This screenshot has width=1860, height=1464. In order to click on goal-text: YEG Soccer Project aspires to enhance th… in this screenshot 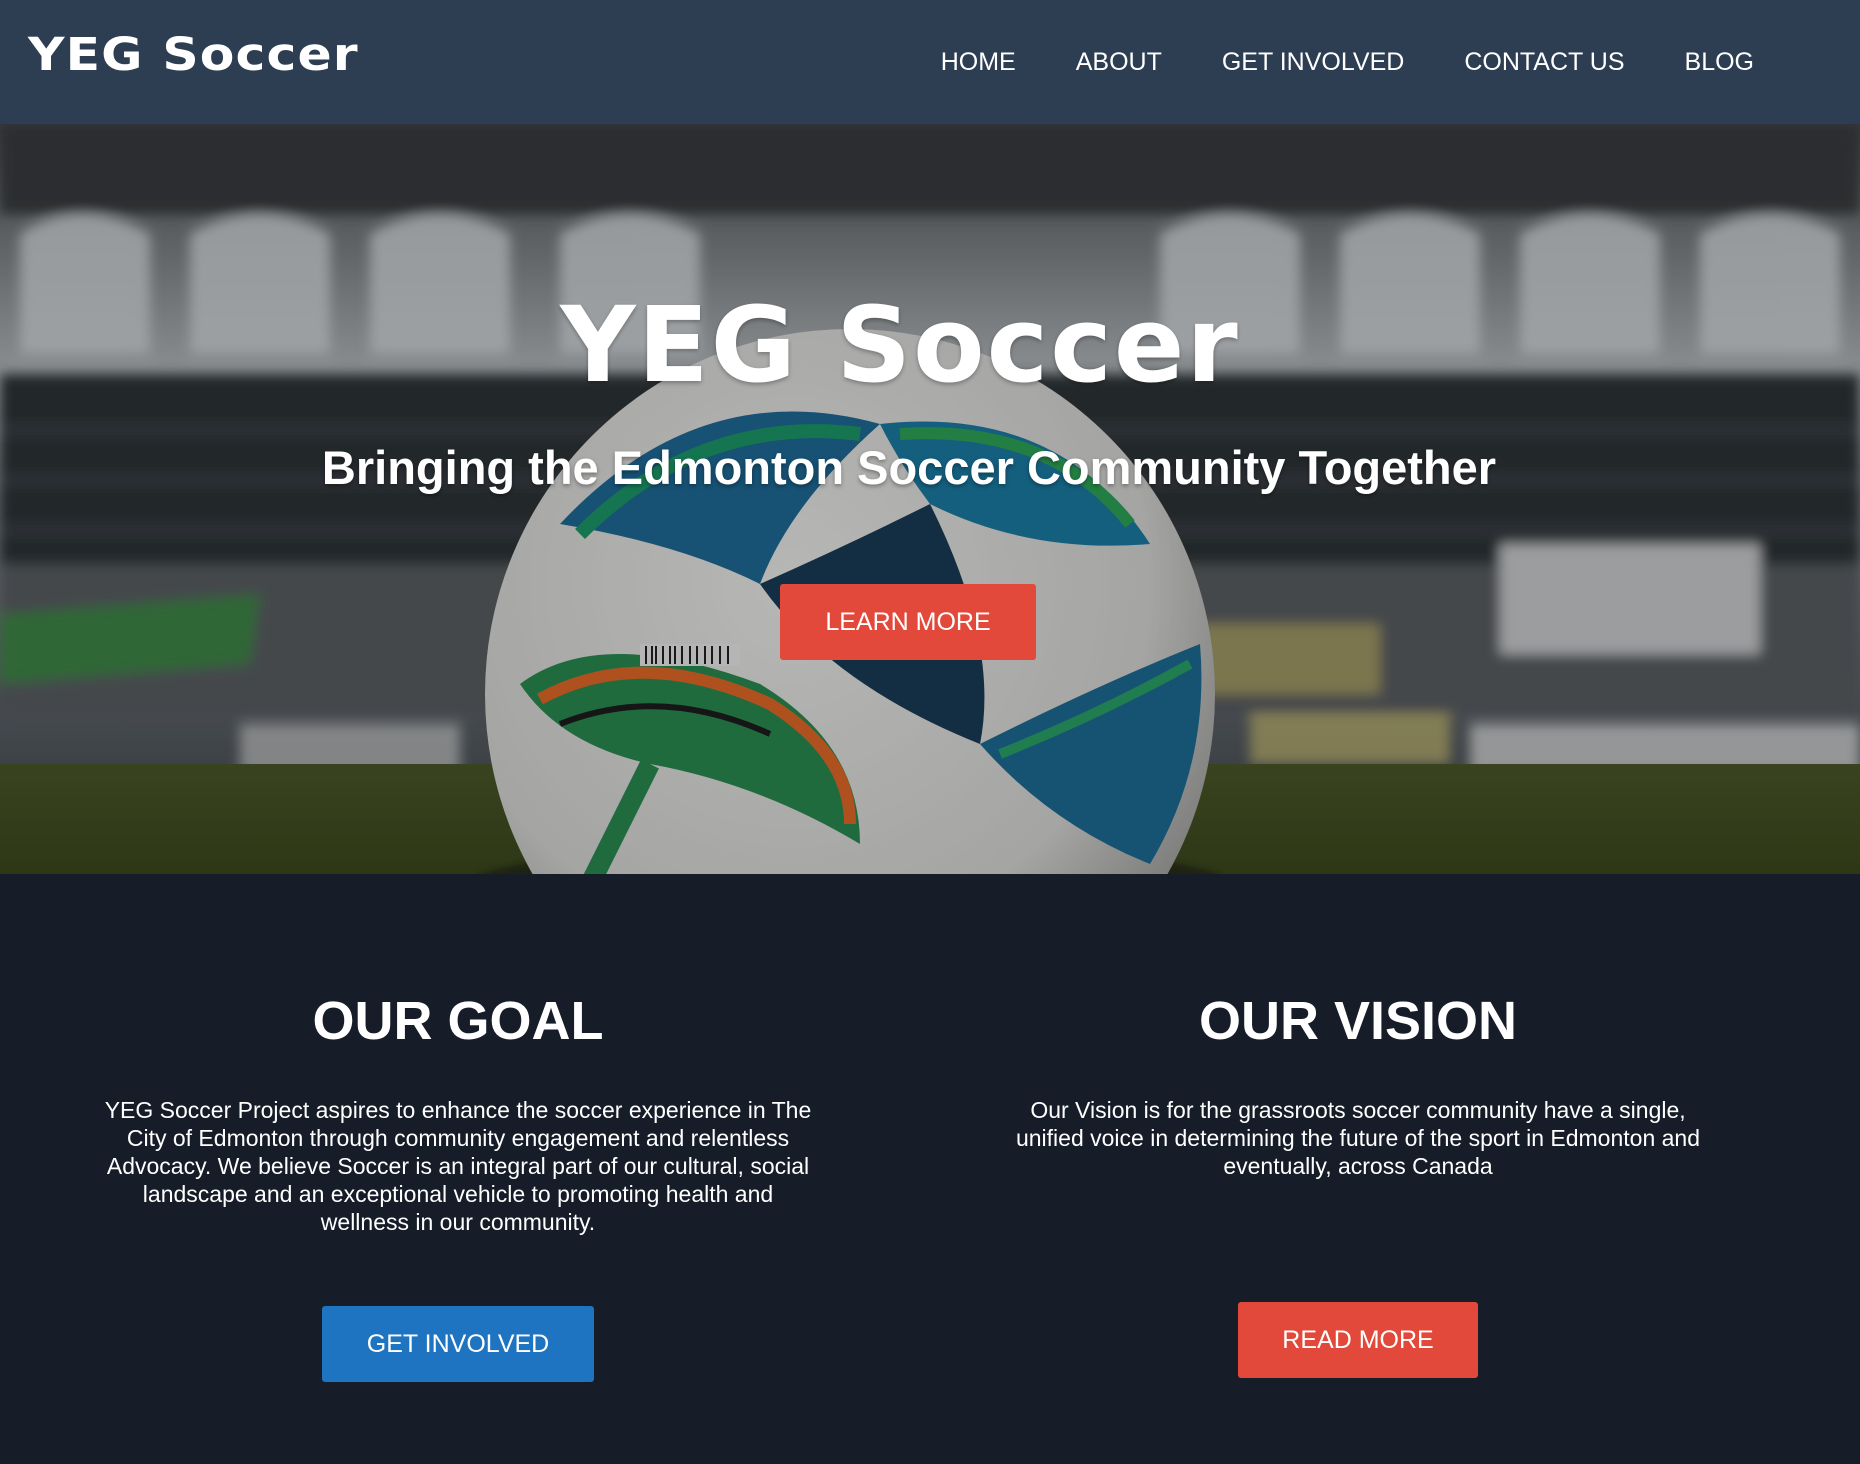, I will do `click(458, 1166)`.